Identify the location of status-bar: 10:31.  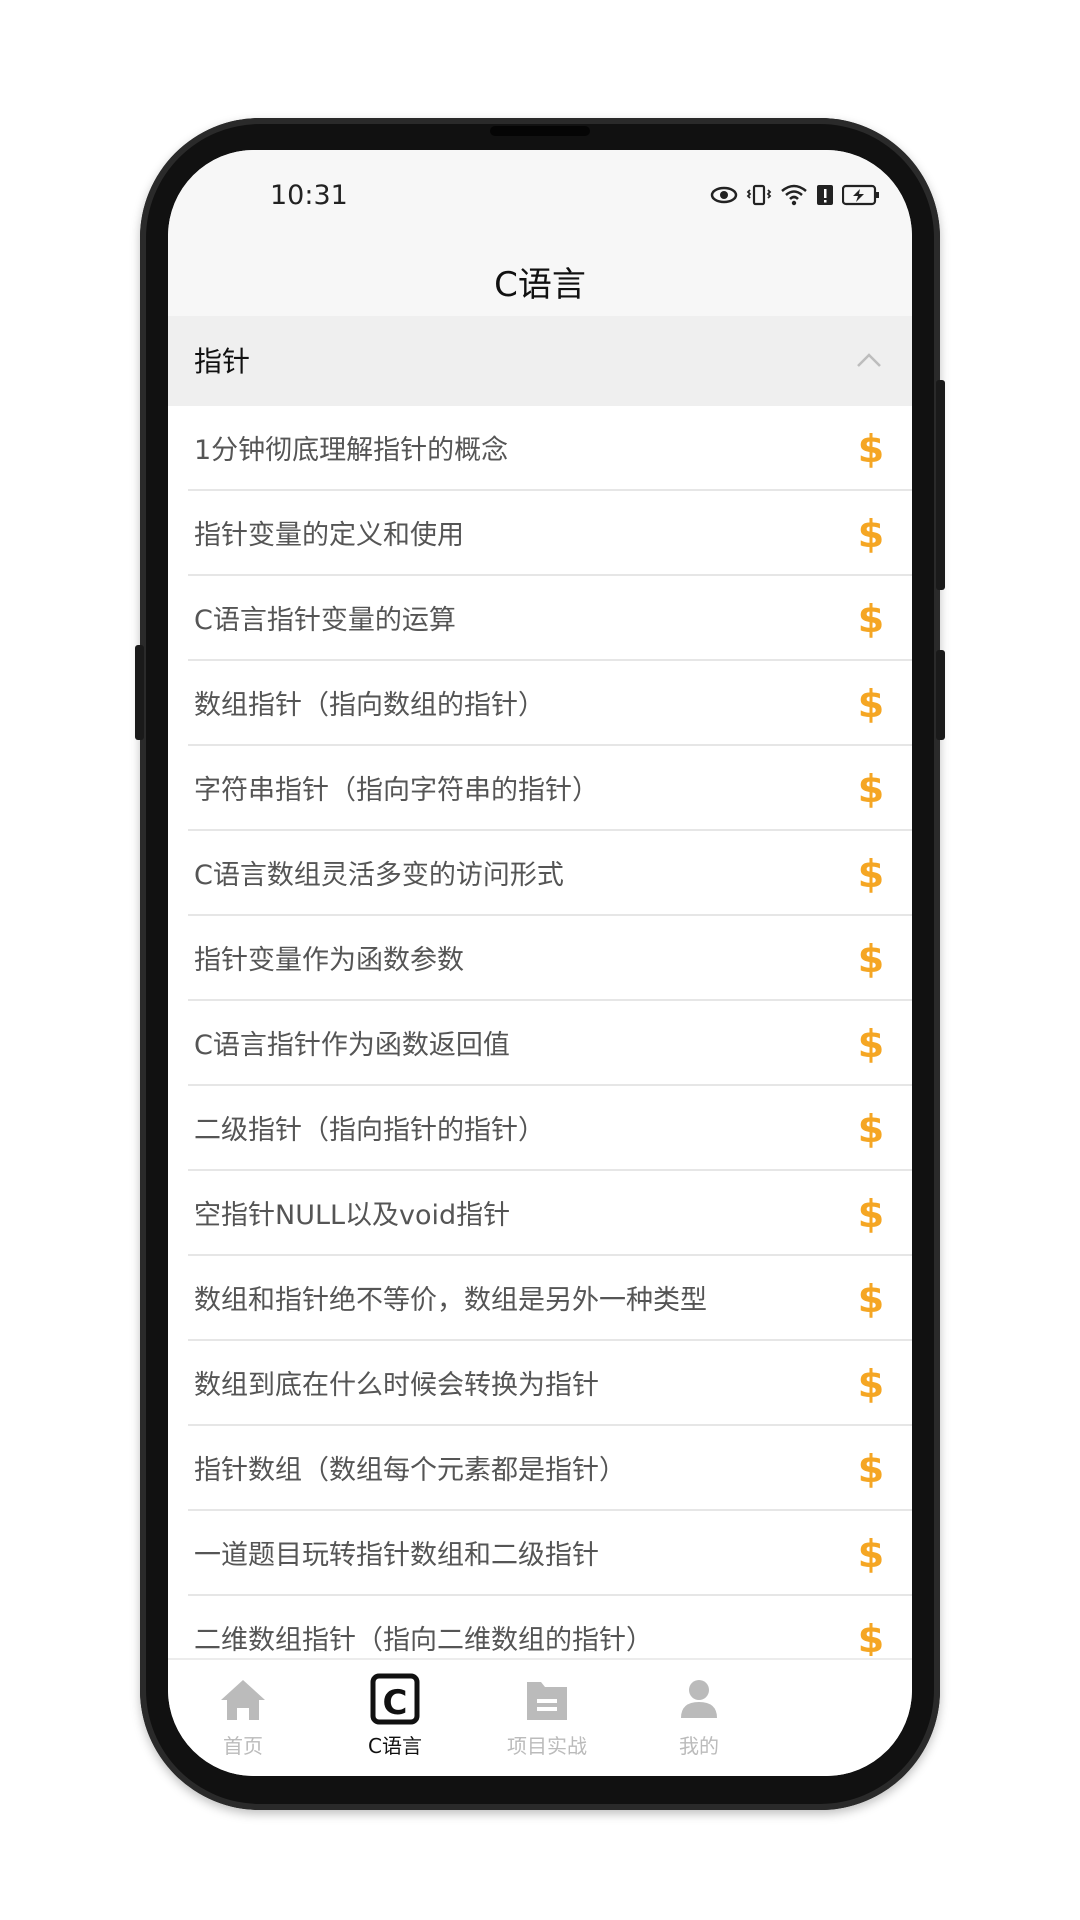
(540, 195).